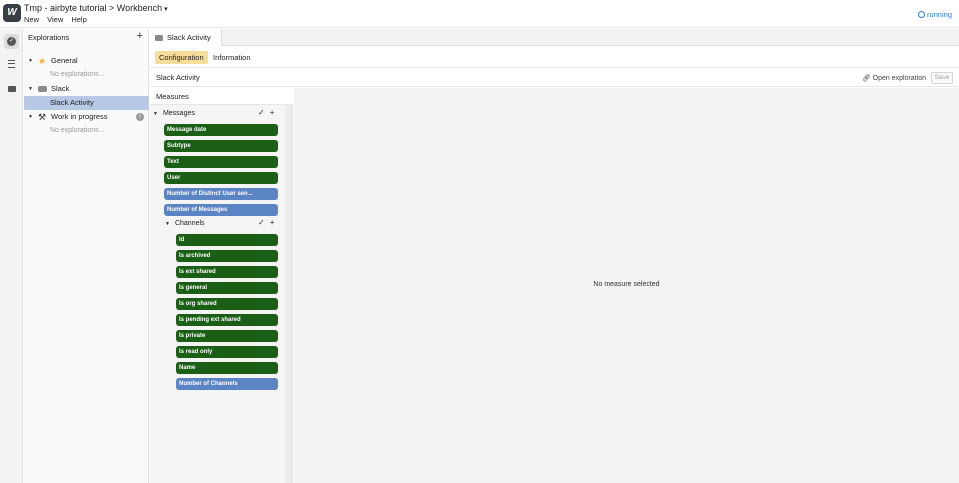 The width and height of the screenshot is (959, 483). I want to click on dimension-pill: Text, so click(221, 162).